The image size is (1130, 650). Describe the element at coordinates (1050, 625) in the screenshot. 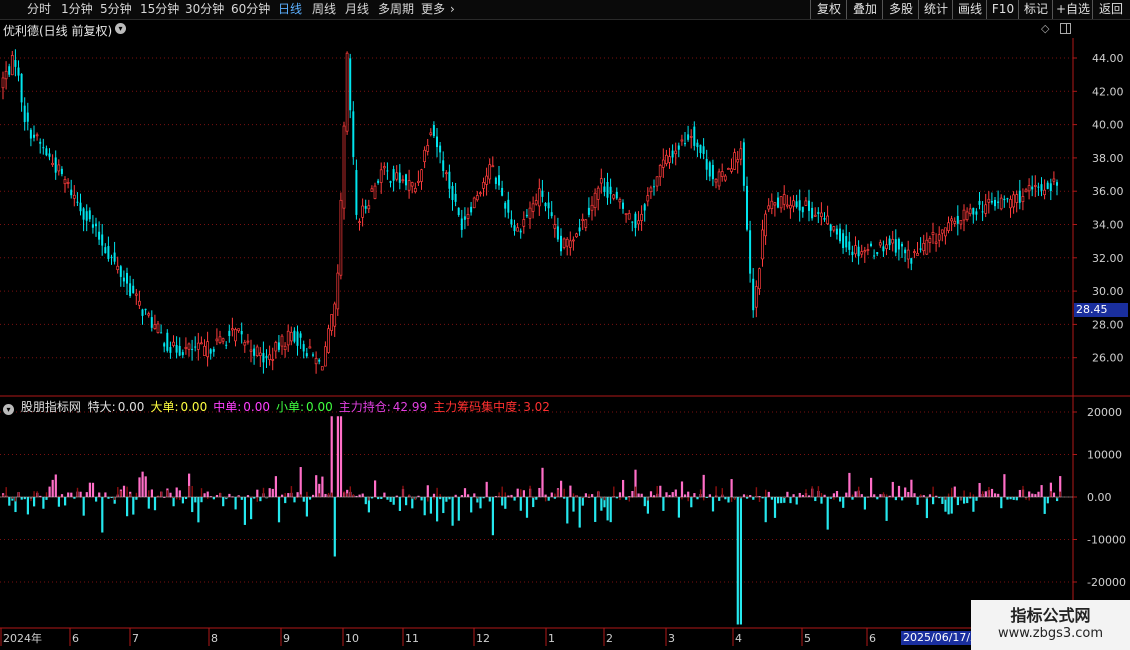

I see `watermark-logo: 指标公式网 www.zbgs3.com` at that location.